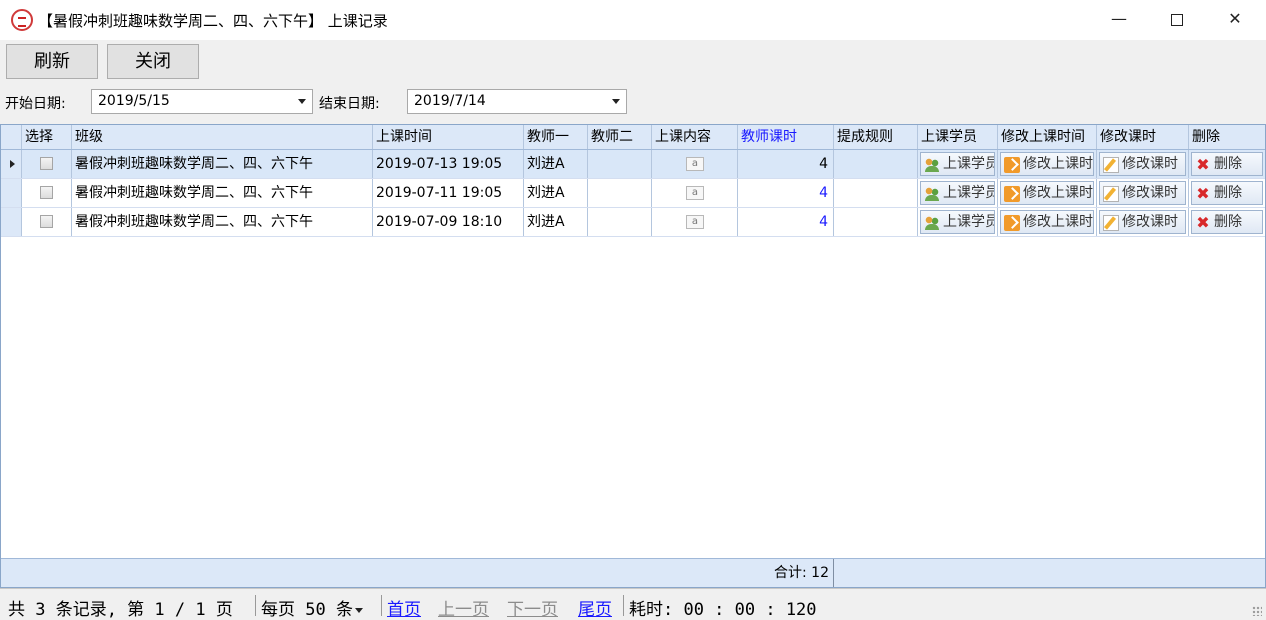 Image resolution: width=1266 pixels, height=620 pixels. What do you see at coordinates (202, 101) in the screenshot?
I see `start-date-picker: 2019/5/15` at bounding box center [202, 101].